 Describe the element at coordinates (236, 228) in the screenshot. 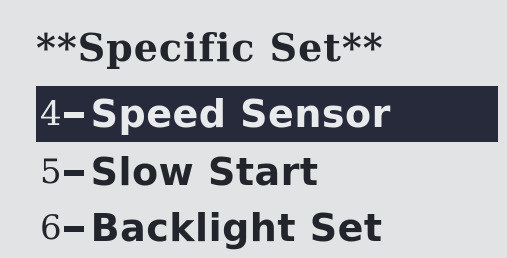

I see `menu-item-label: Backlight Set` at that location.